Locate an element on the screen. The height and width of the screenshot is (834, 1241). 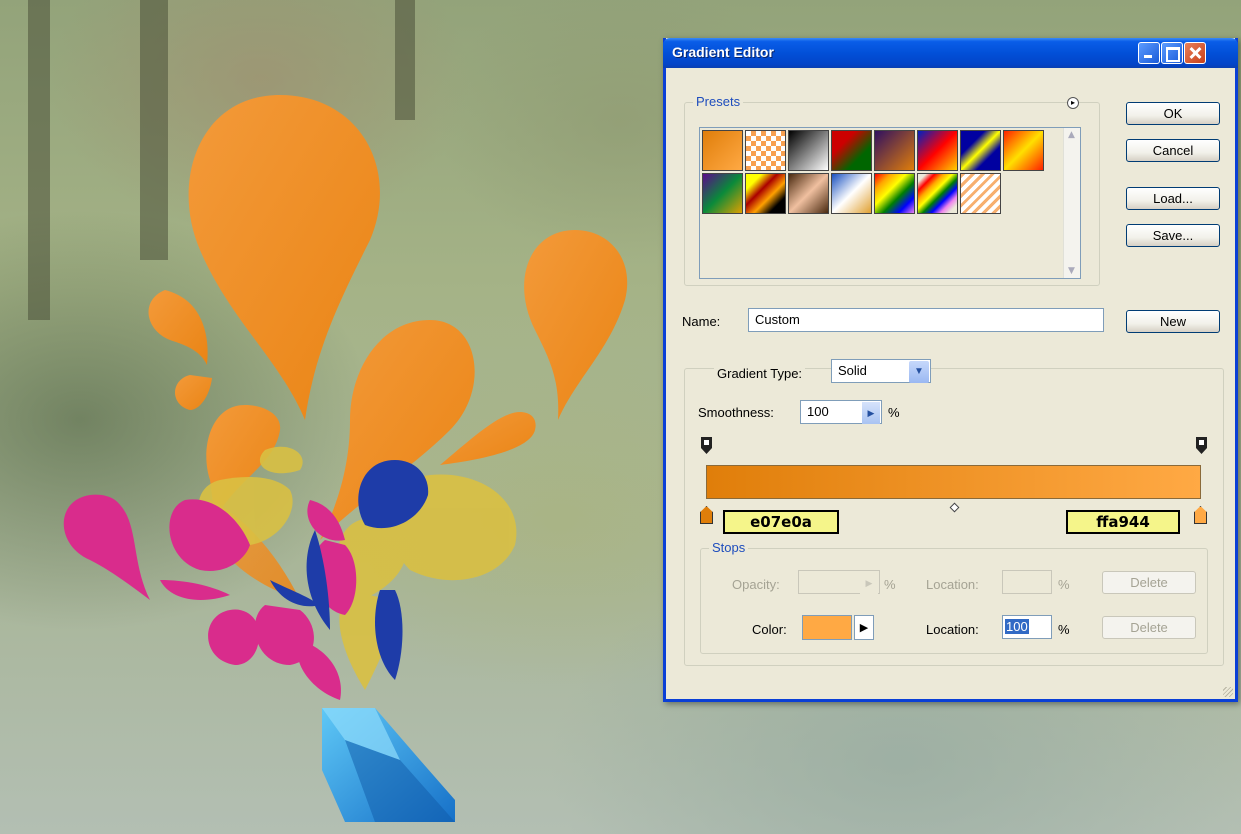
smoothness-arrow-icon: ▶ is located at coordinates (871, 413).